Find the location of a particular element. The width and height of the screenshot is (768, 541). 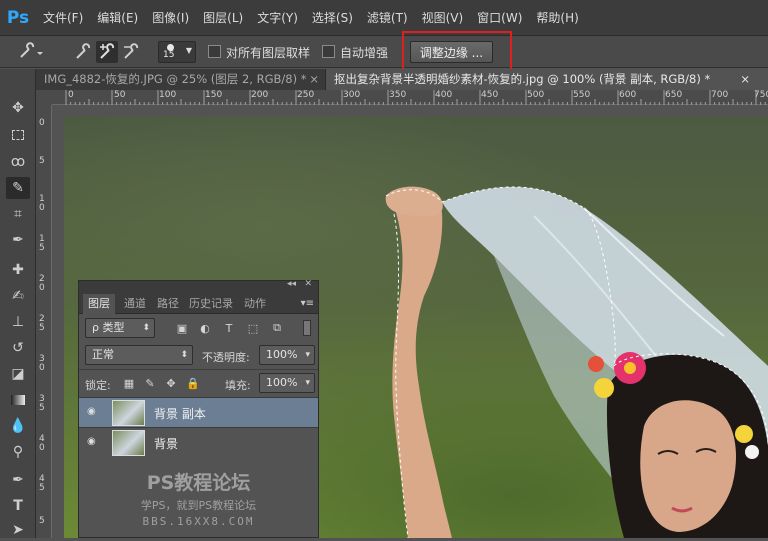

eyedropper-tool: ✒ is located at coordinates (18, 240).